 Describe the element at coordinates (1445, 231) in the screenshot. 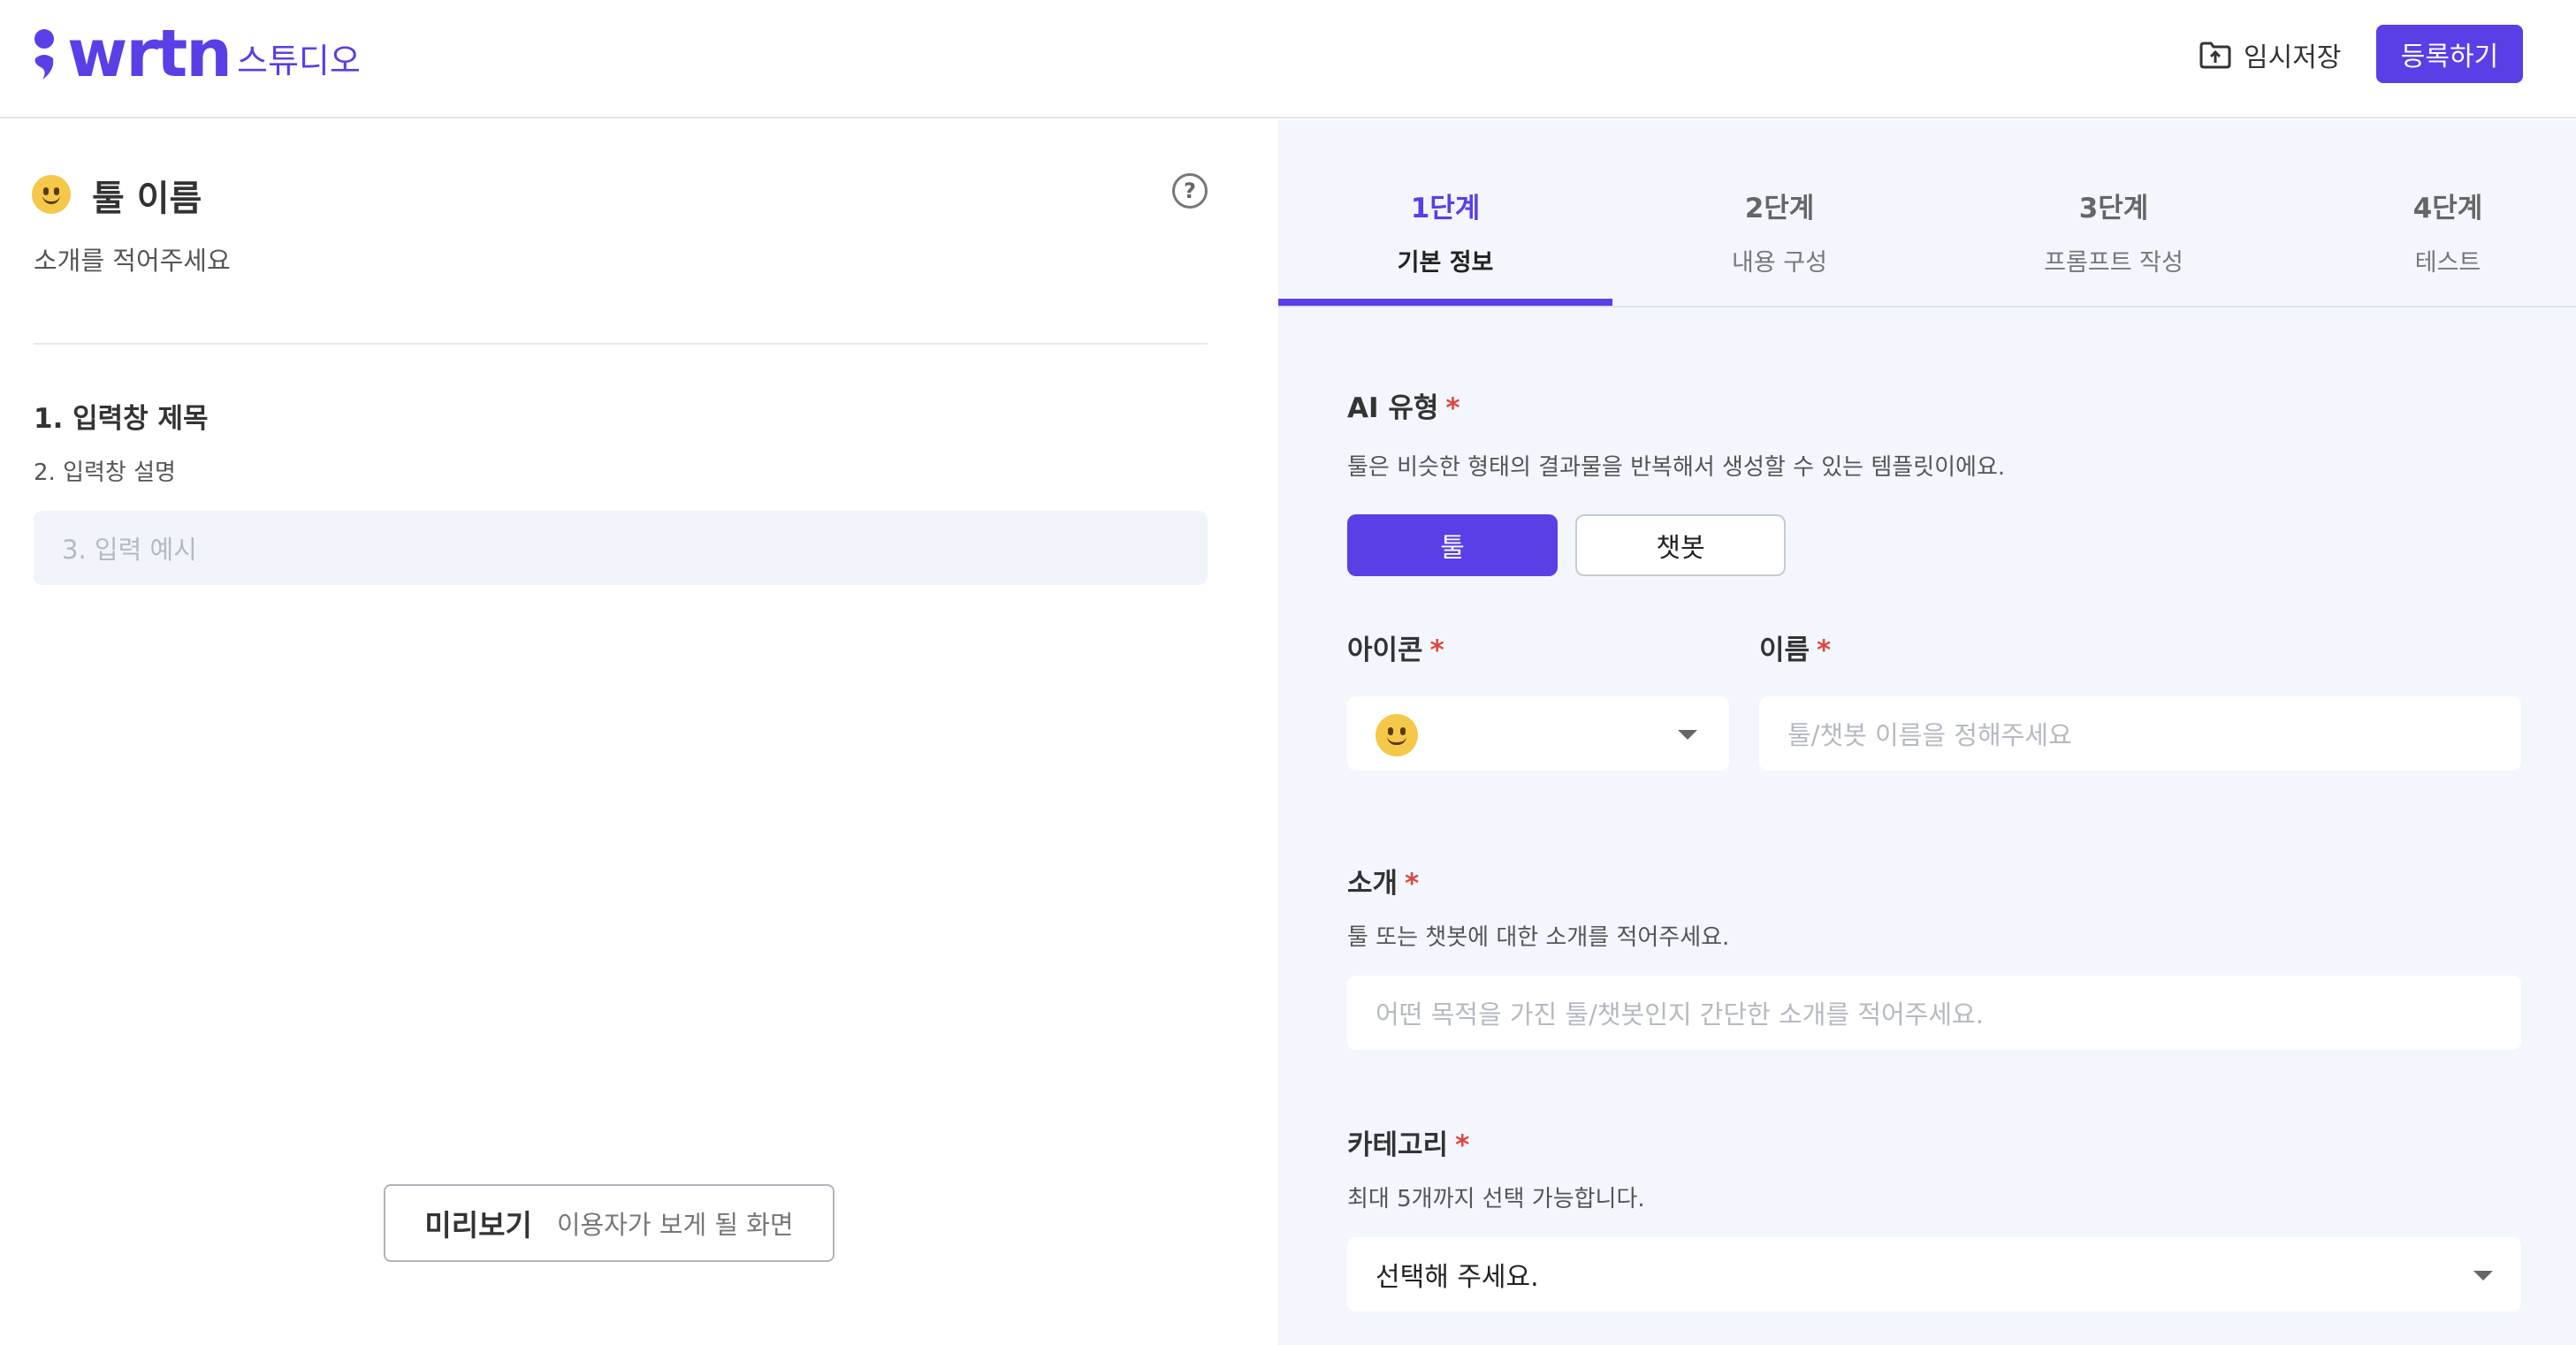

I see `tab-step-1: 1단계 기본 정보` at that location.